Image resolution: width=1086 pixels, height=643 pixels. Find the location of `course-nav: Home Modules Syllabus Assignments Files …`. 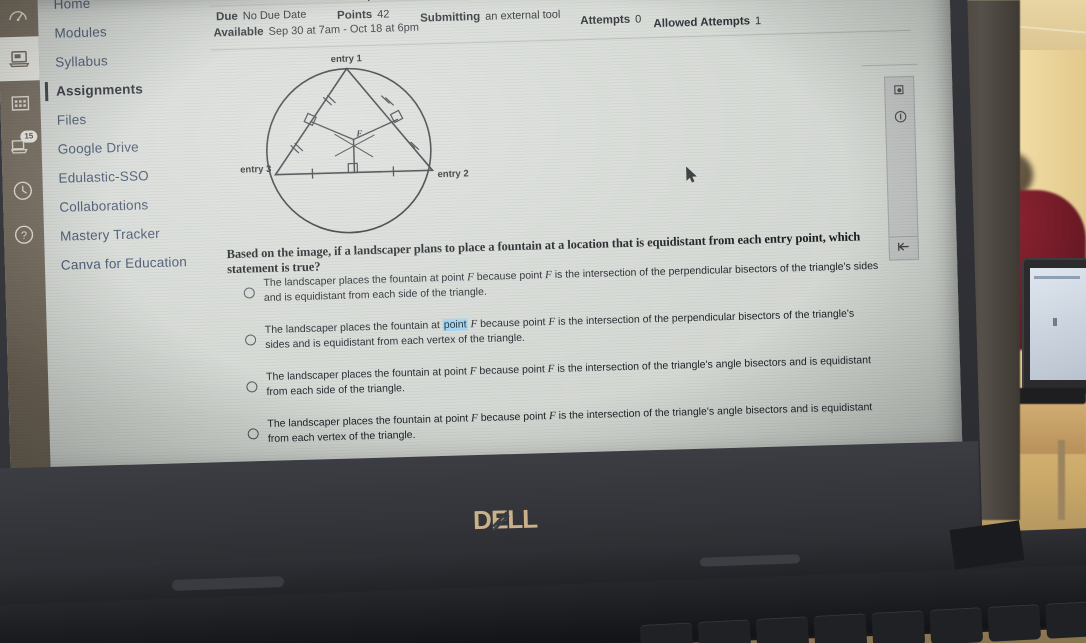

course-nav: Home Modules Syllabus Assignments Files … is located at coordinates (117, 140).